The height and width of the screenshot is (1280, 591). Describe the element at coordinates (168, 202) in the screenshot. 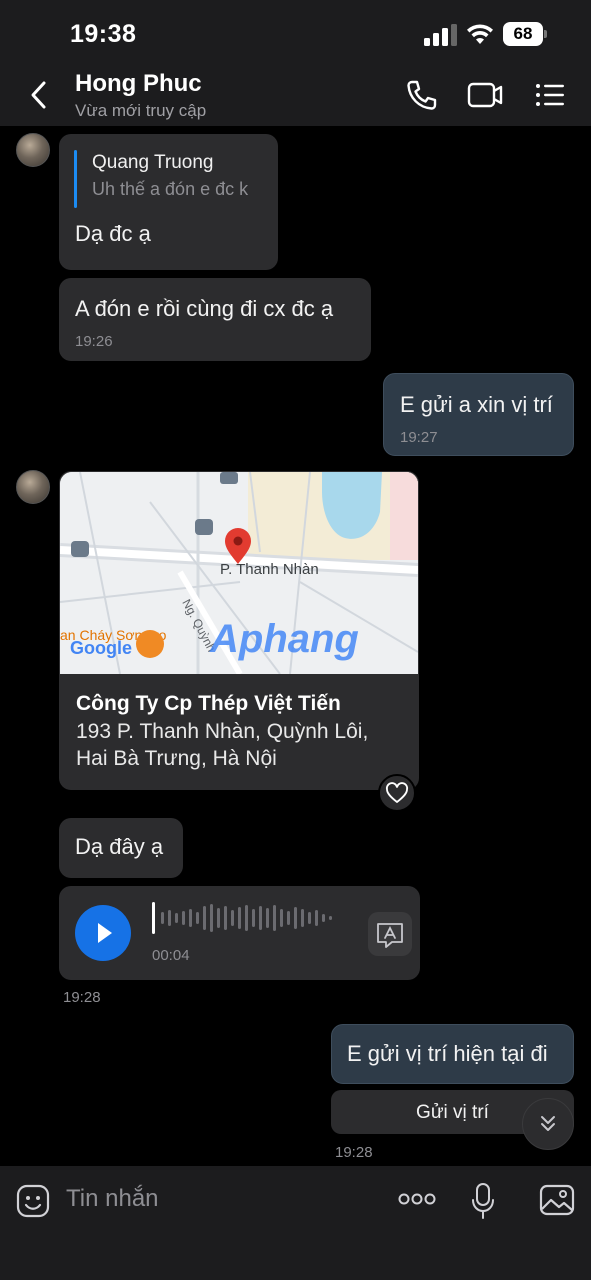

I see `message-bubble-incoming: Quang Truong Uh thế a đón e đc k Dạ đc ạ` at that location.